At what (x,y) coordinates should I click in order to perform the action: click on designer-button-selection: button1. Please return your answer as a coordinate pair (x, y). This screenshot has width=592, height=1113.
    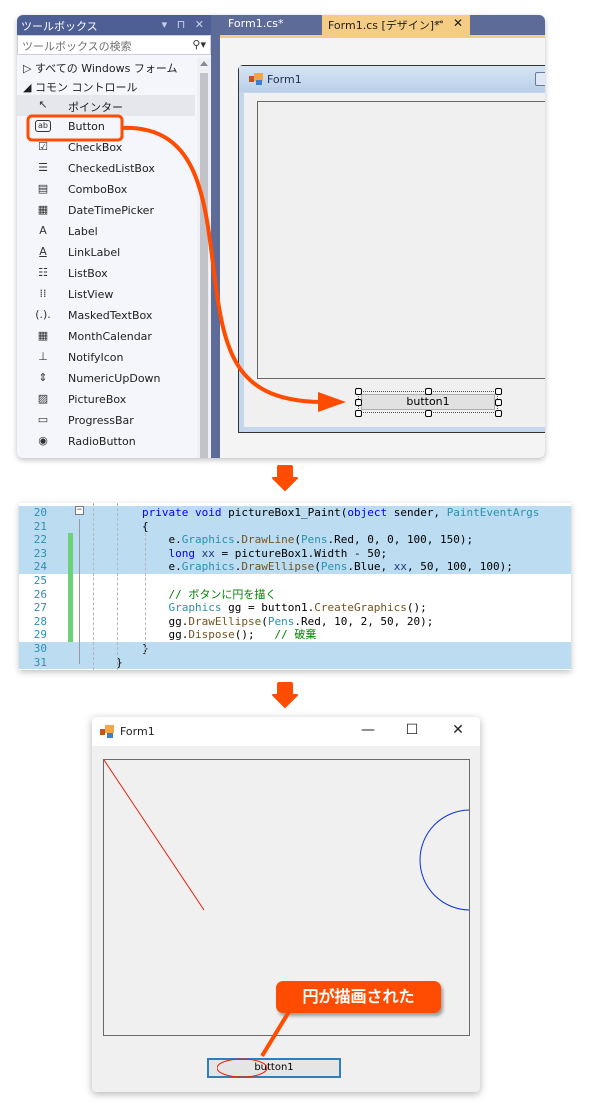
    Looking at the image, I should click on (428, 402).